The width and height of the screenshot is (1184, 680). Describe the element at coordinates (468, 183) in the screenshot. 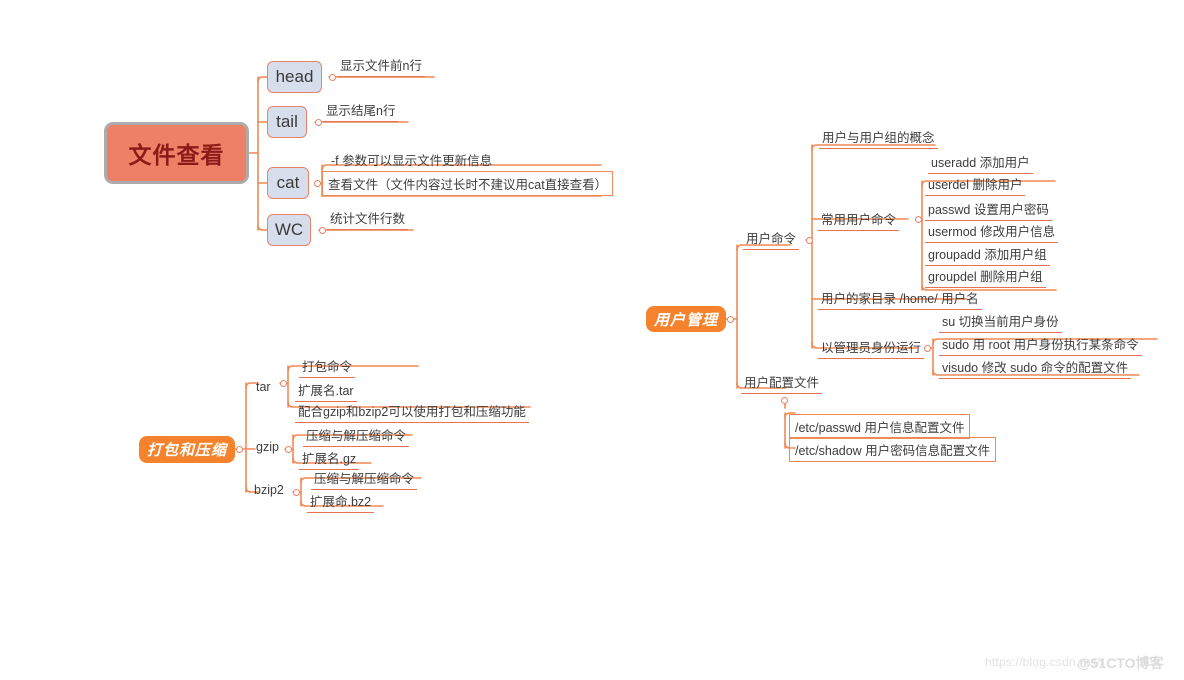

I see `note-cat-1: 查看文件（文件内容过长时不建议用cat直接查看）` at that location.